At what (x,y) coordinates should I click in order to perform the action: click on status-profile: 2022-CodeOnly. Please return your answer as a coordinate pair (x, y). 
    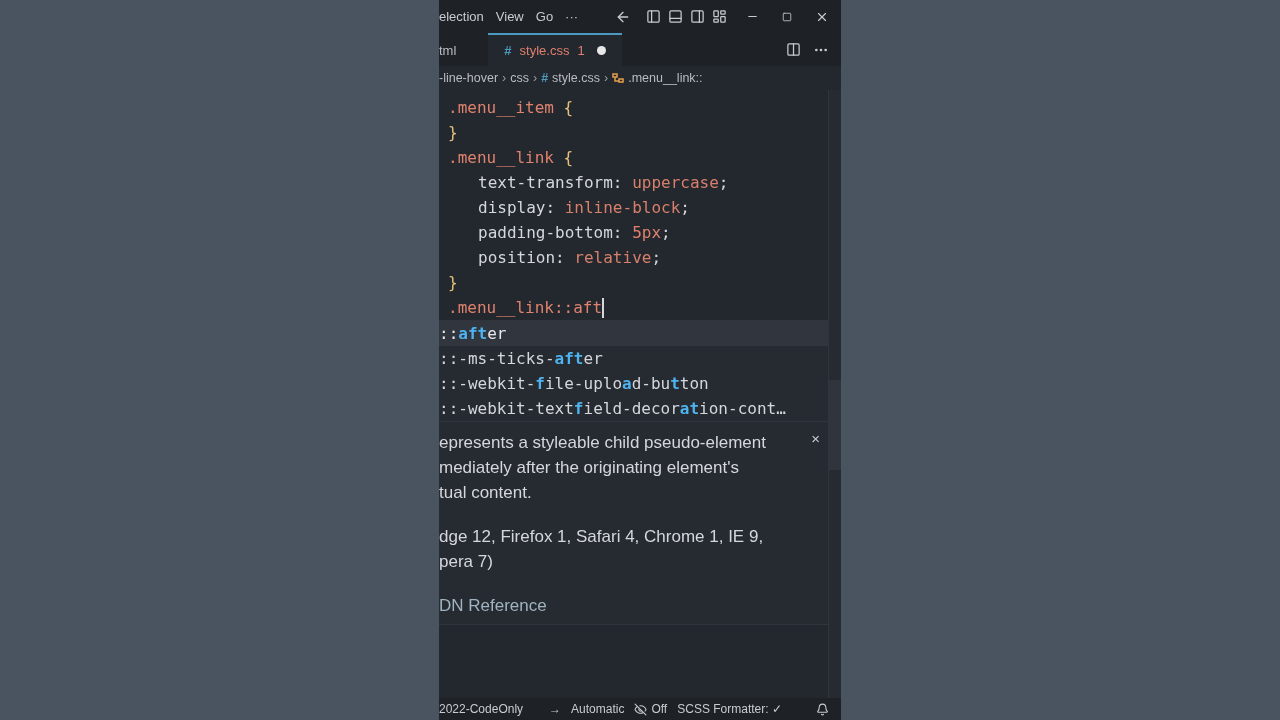
    Looking at the image, I should click on (481, 709).